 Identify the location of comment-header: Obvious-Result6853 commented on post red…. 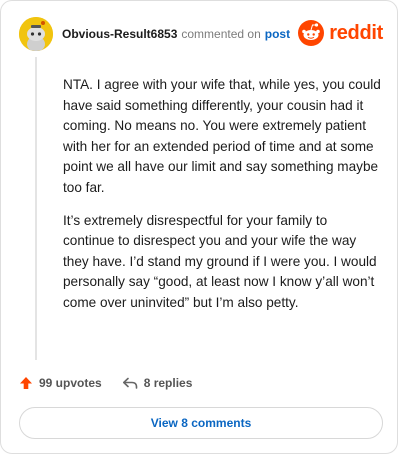
(201, 34).